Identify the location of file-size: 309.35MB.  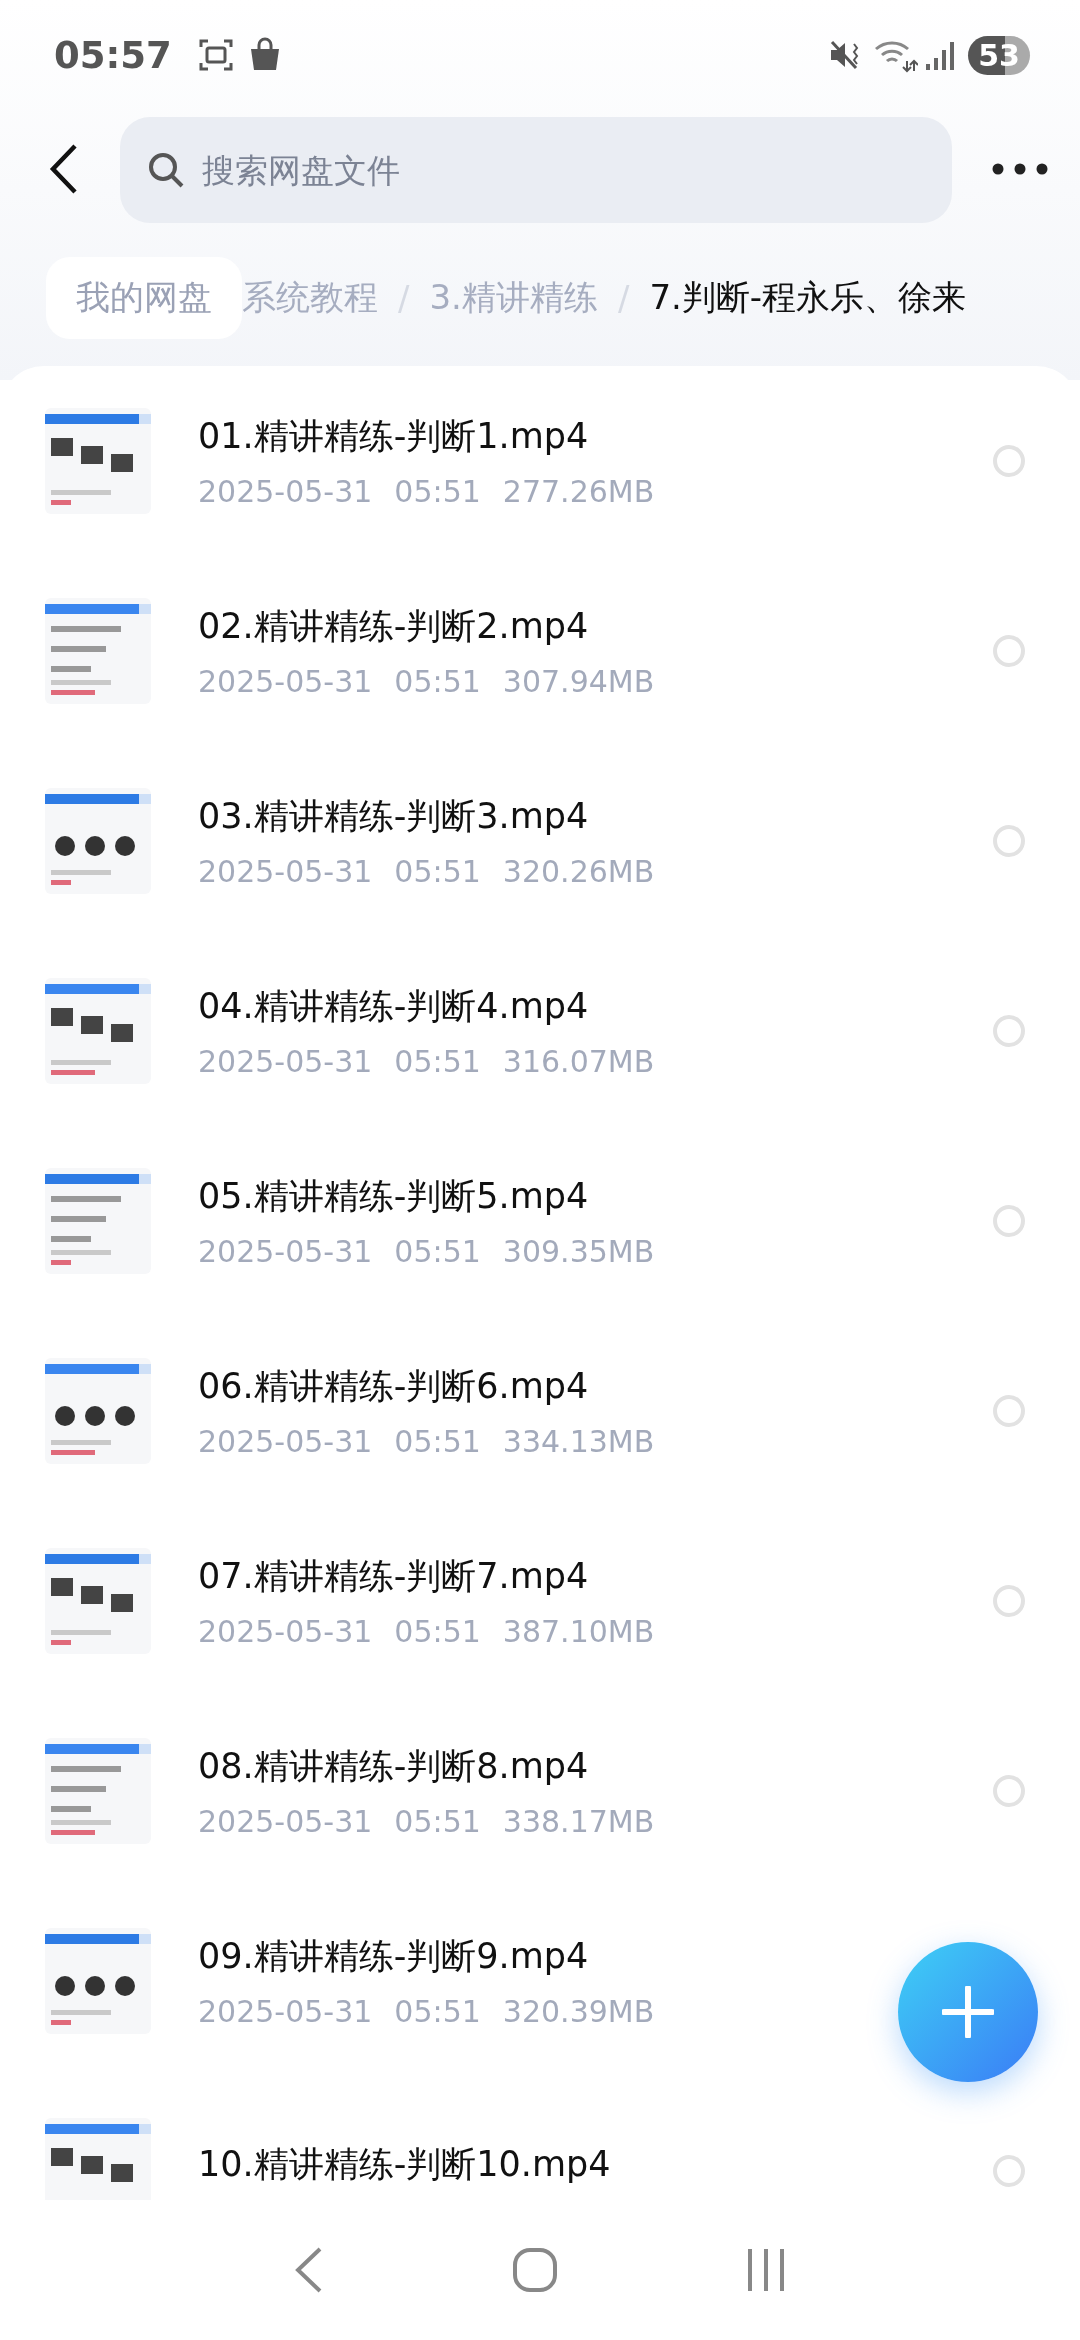
(578, 1251).